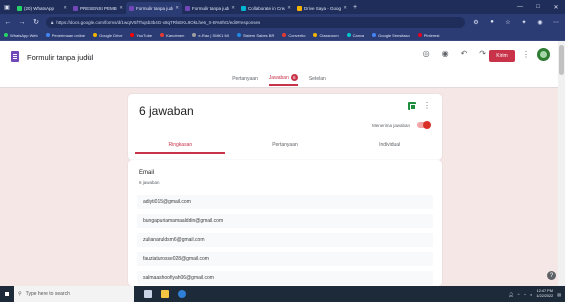 Image resolution: width=565 pixels, height=302 pixels. What do you see at coordinates (22, 22) in the screenshot?
I see `forward-icon: →` at bounding box center [22, 22].